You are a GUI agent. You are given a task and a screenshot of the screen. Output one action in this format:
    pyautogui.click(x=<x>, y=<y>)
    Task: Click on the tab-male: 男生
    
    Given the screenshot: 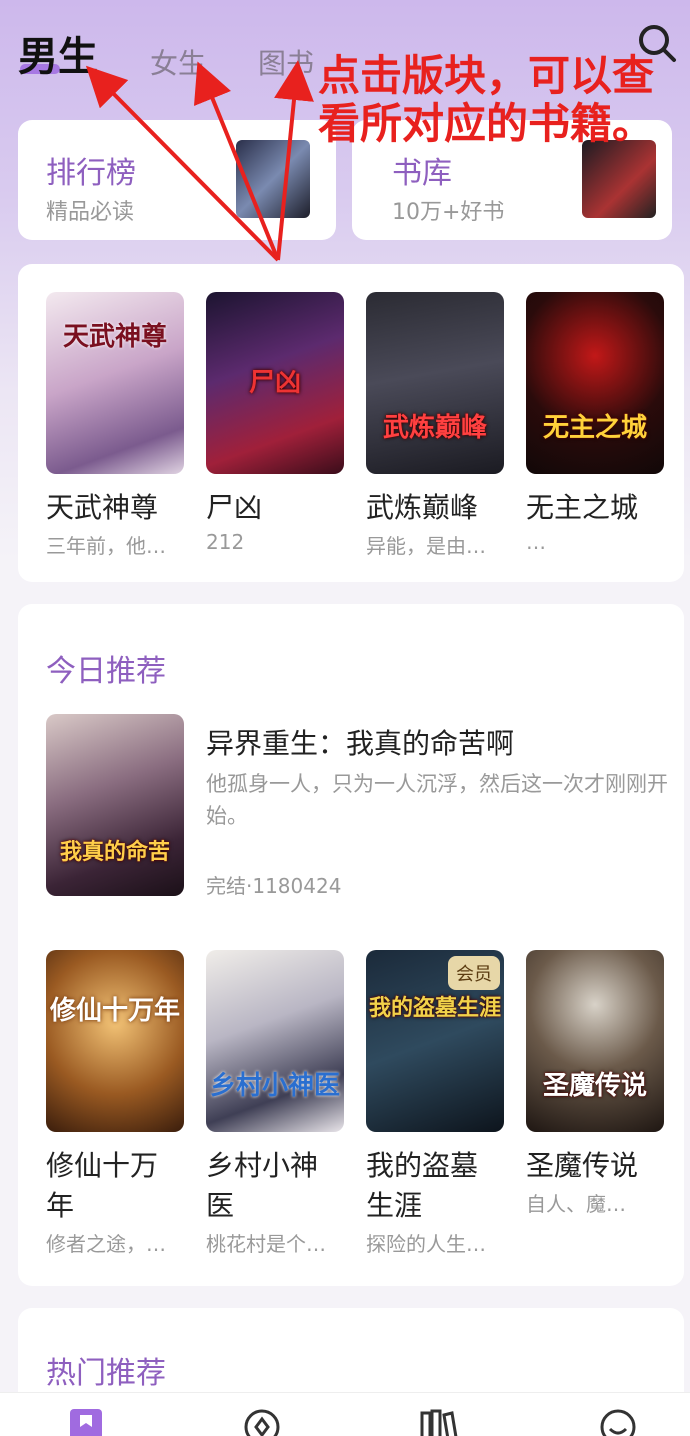 What is the action you would take?
    pyautogui.click(x=58, y=53)
    